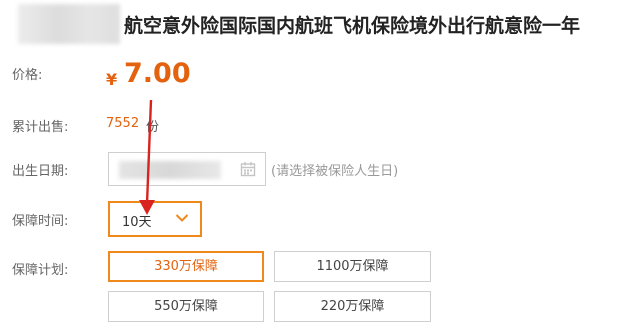  Describe the element at coordinates (352, 26) in the screenshot. I see `product-title: 航空意外险国际国内航班飞机保险境外出行航意险一年` at that location.